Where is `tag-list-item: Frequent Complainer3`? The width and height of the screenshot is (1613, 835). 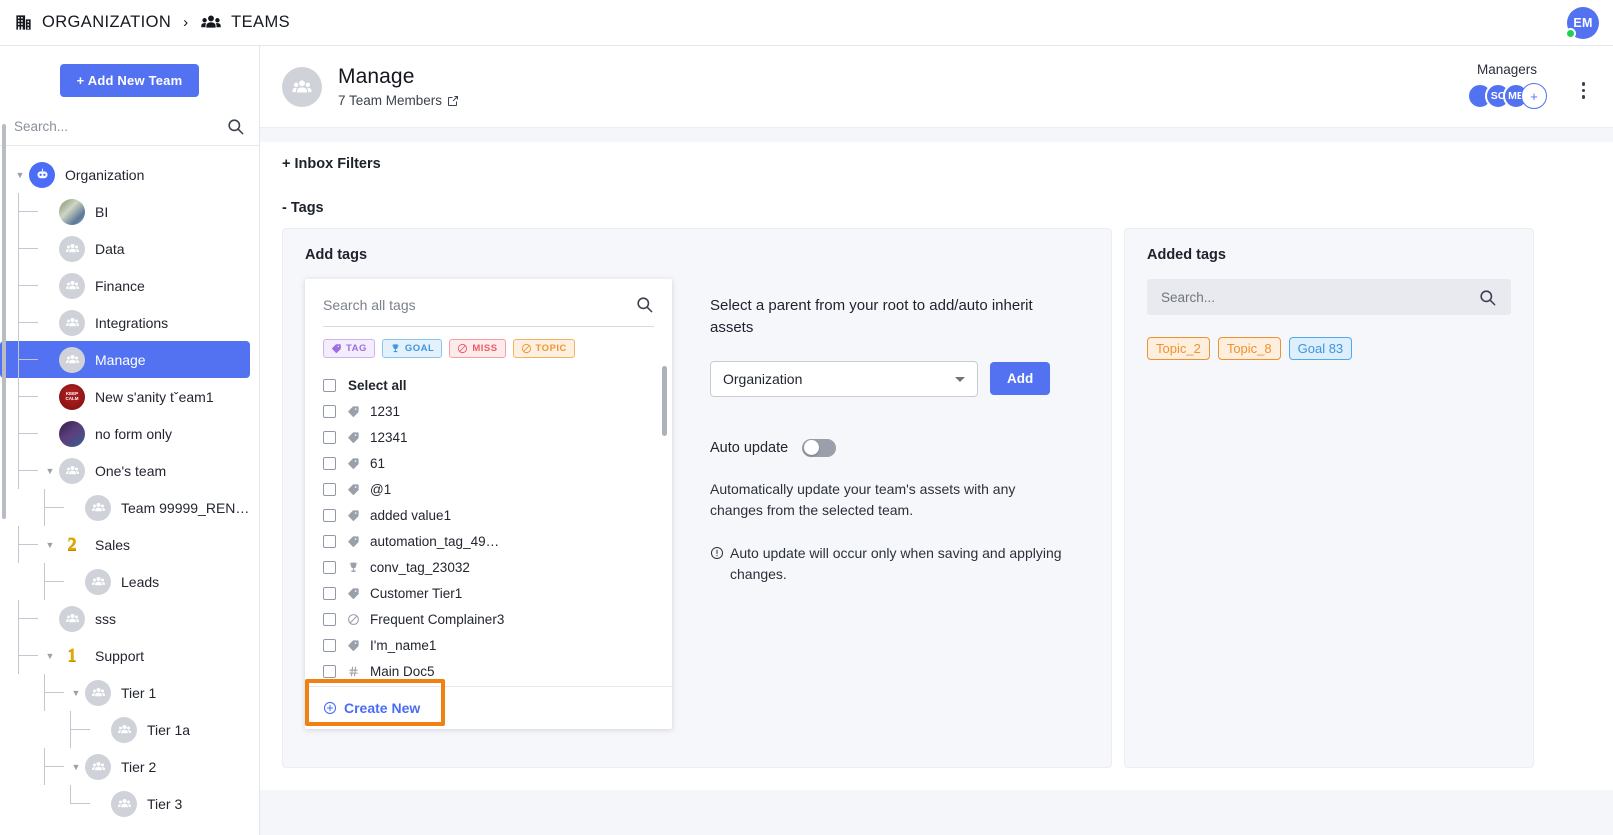
tag-list-item: Frequent Complainer3 is located at coordinates (488, 619).